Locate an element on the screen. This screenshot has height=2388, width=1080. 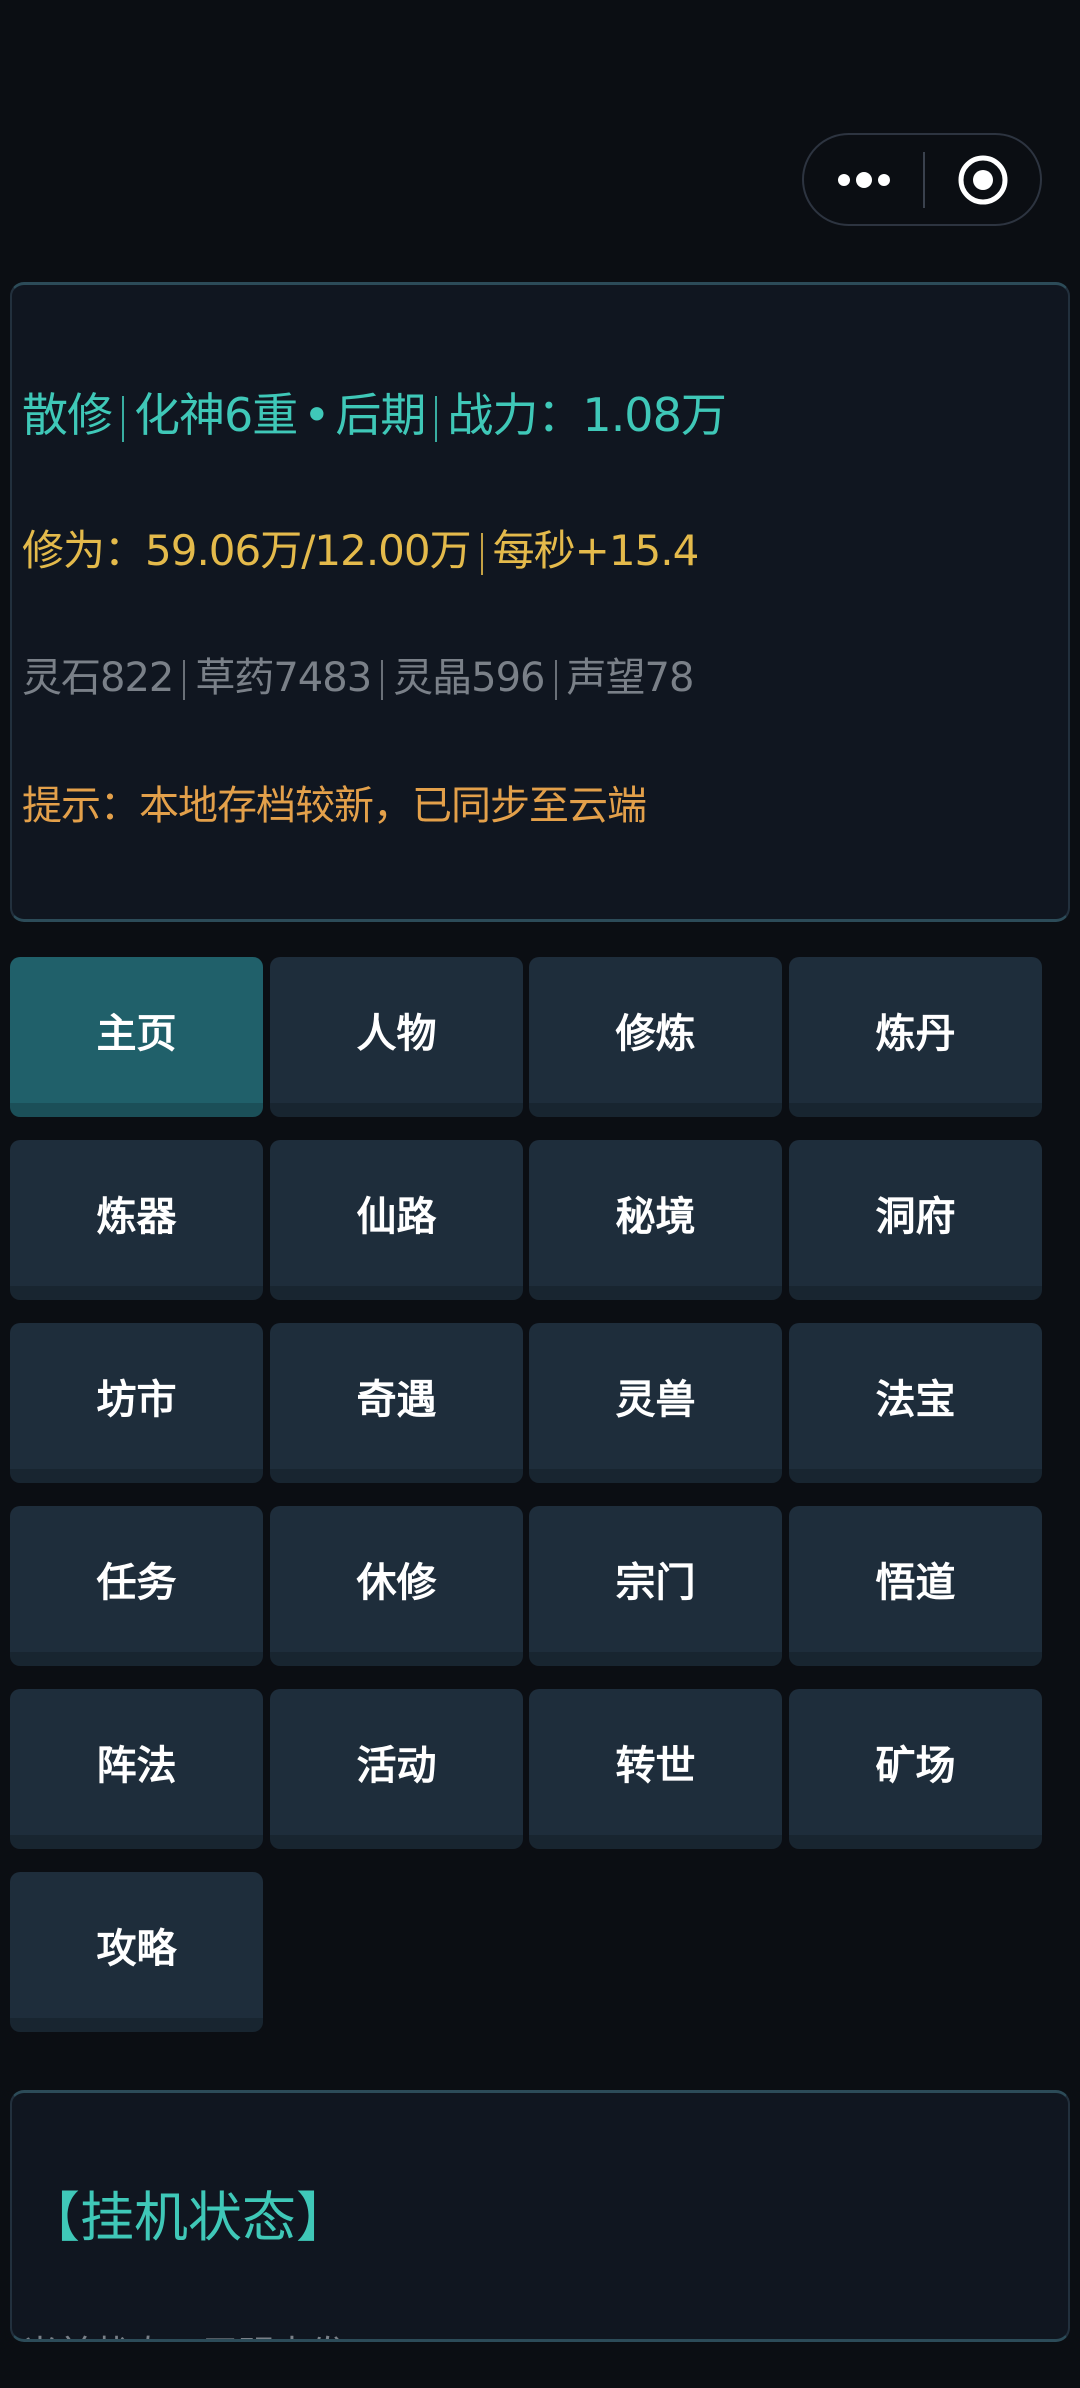
target-circle-icon is located at coordinates (982, 179).